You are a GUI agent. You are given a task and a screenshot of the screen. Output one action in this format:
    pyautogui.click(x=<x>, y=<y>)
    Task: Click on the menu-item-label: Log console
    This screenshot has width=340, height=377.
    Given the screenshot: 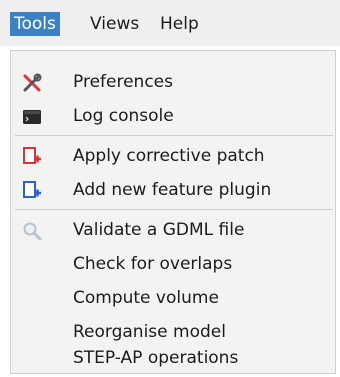 What is the action you would take?
    pyautogui.click(x=123, y=116)
    